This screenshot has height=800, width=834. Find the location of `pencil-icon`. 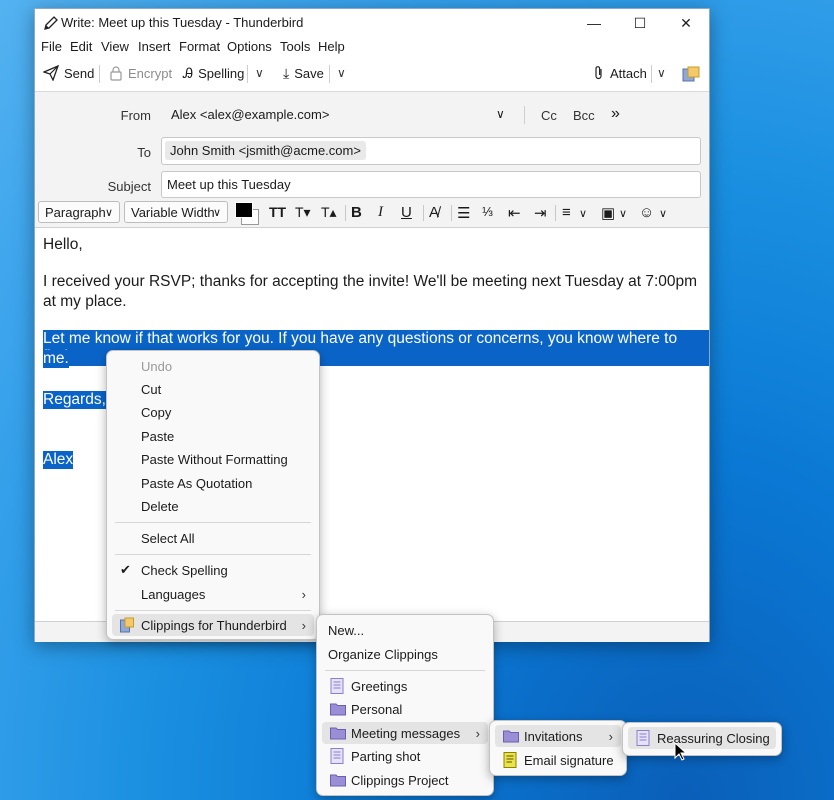

pencil-icon is located at coordinates (51, 23).